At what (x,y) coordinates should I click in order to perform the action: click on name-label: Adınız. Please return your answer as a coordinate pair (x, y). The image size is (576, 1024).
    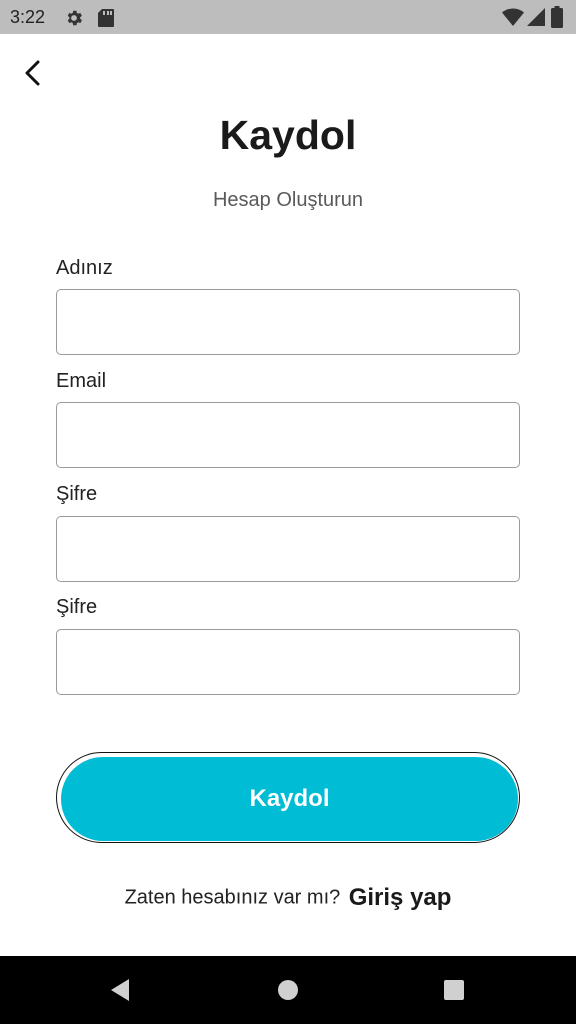
    Looking at the image, I should click on (84, 268).